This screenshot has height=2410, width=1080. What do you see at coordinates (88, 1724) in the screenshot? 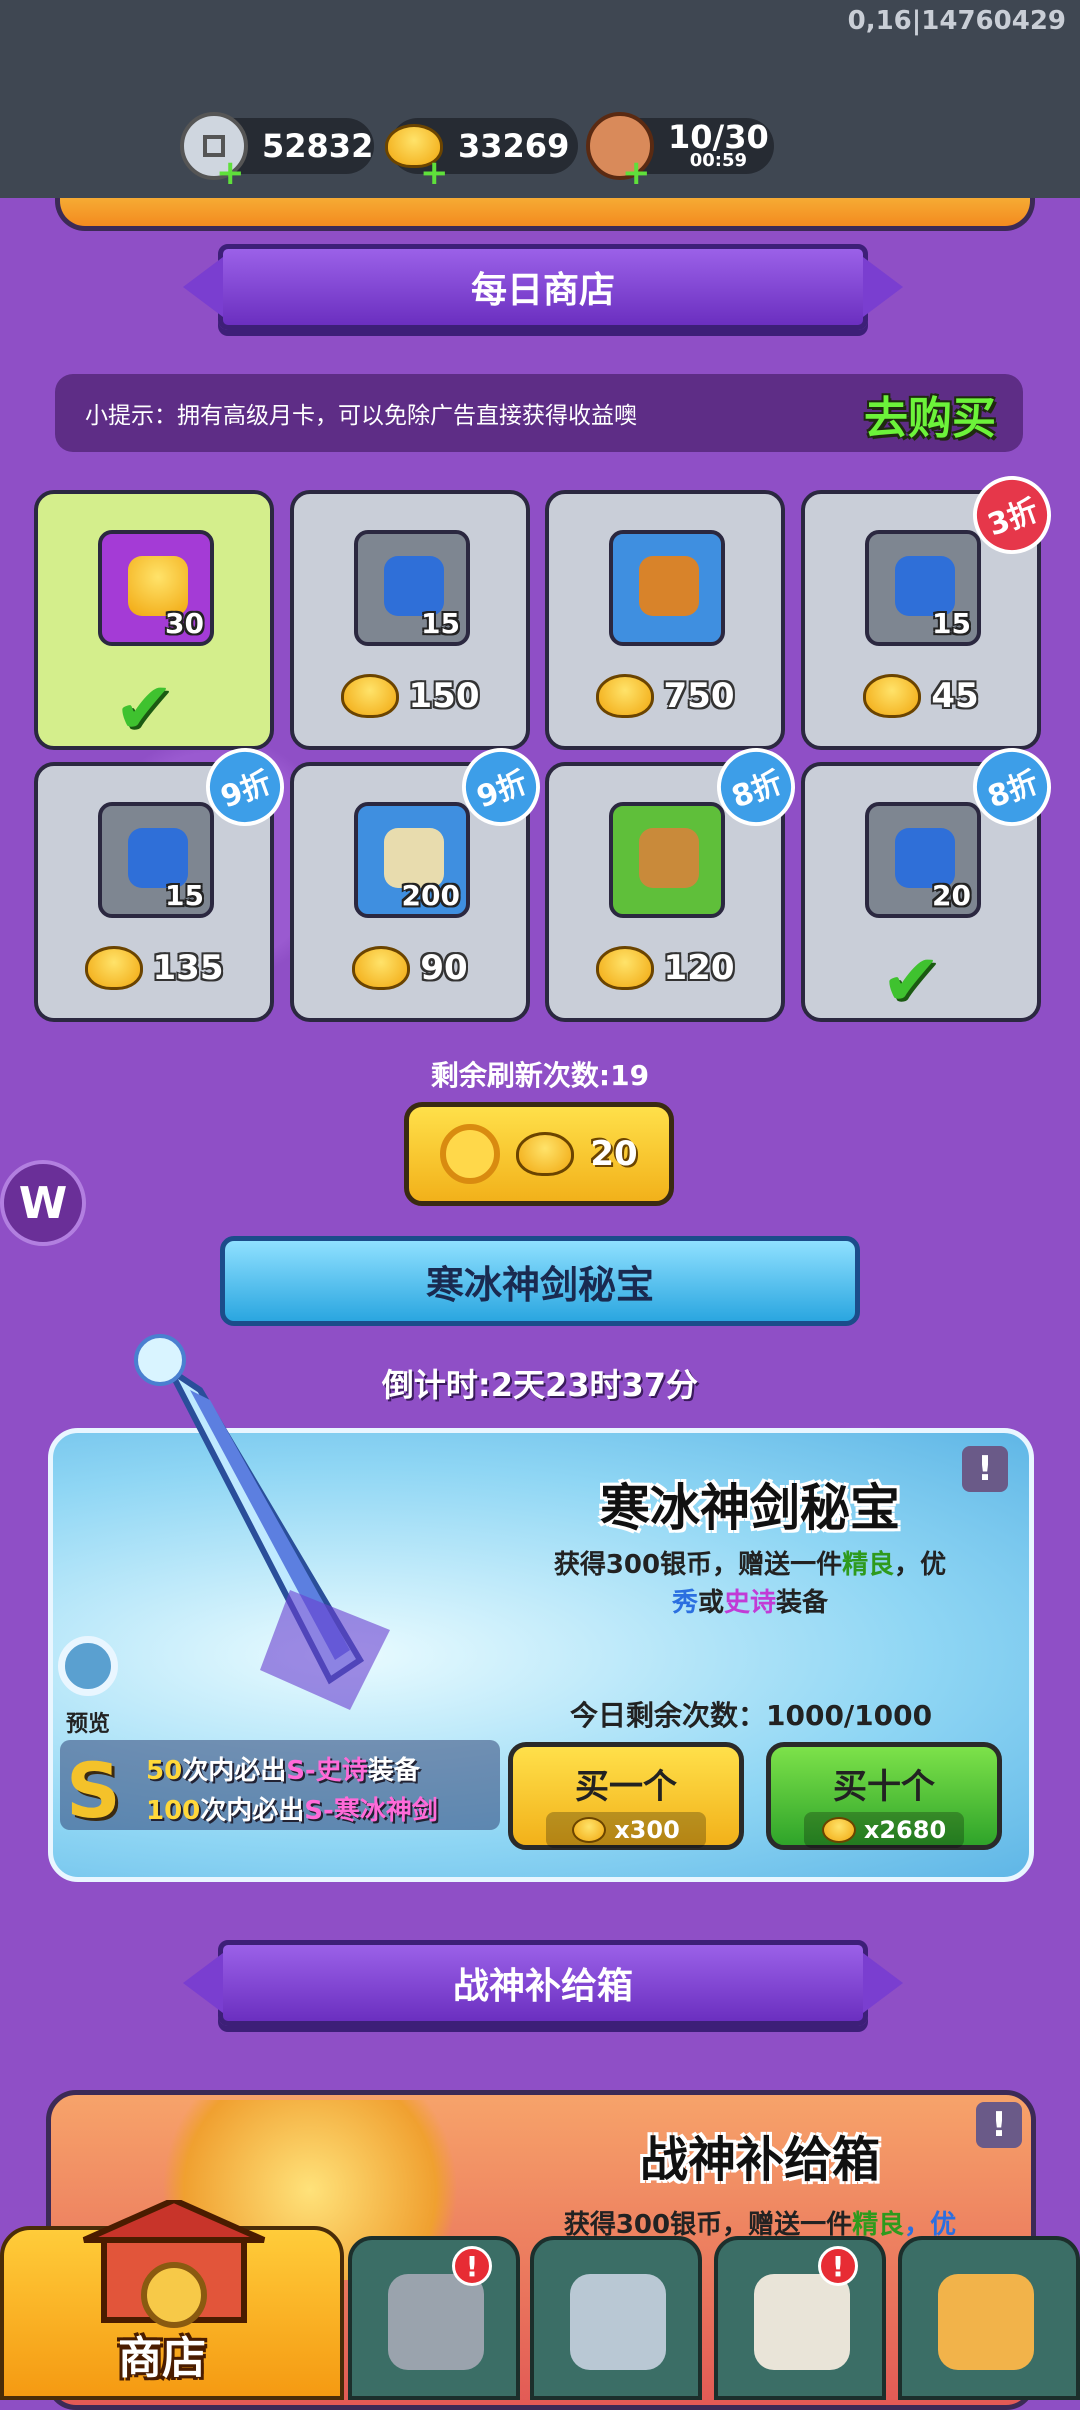
I see `preview-label: 预览` at bounding box center [88, 1724].